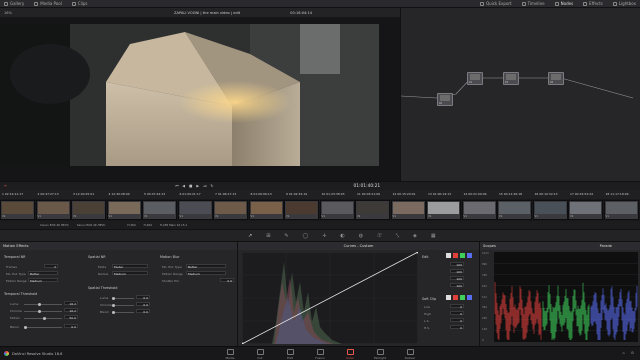 Image resolution: width=640 pixels, height=360 pixels. I want to click on frames-dropdown: 2, so click(51, 266).